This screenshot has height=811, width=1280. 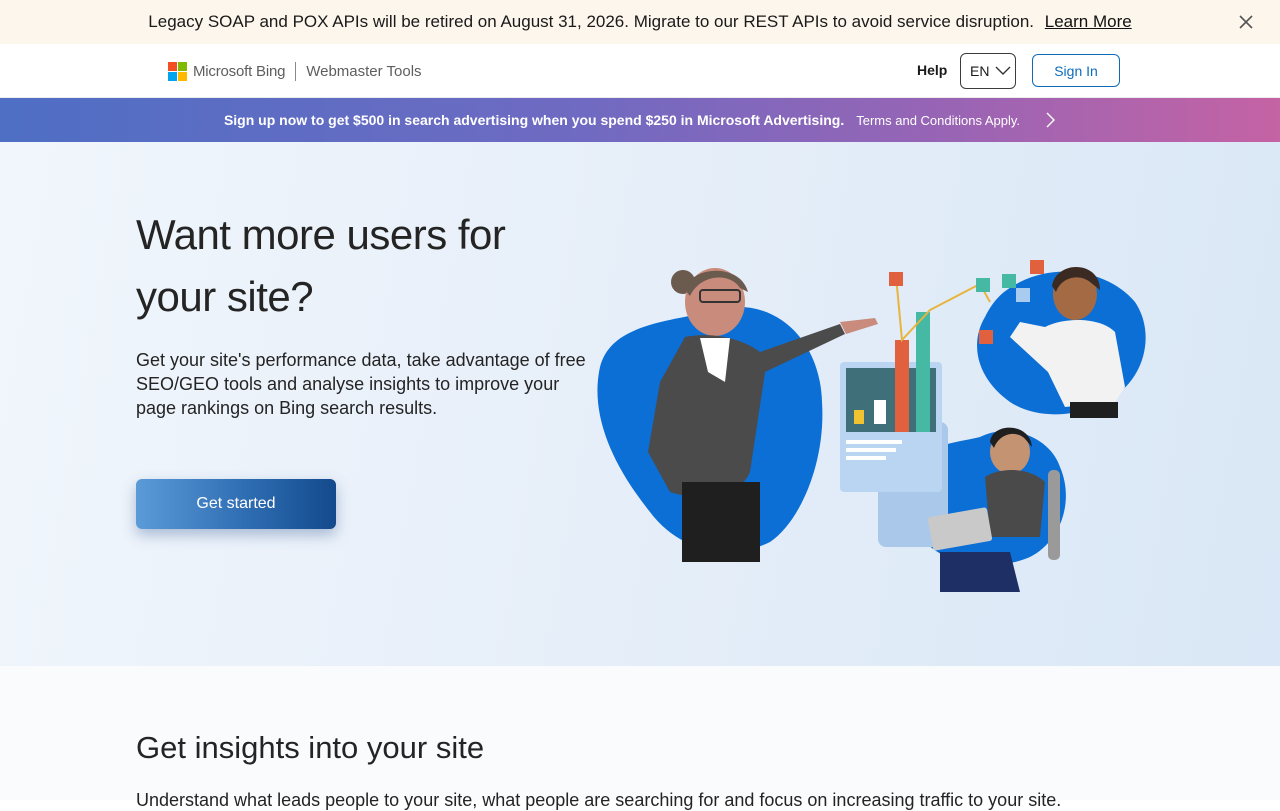 I want to click on brand-divider, so click(x=296, y=71).